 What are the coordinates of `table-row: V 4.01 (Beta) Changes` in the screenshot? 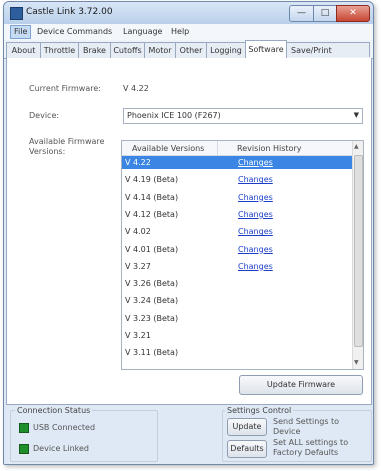 It's located at (237, 249).